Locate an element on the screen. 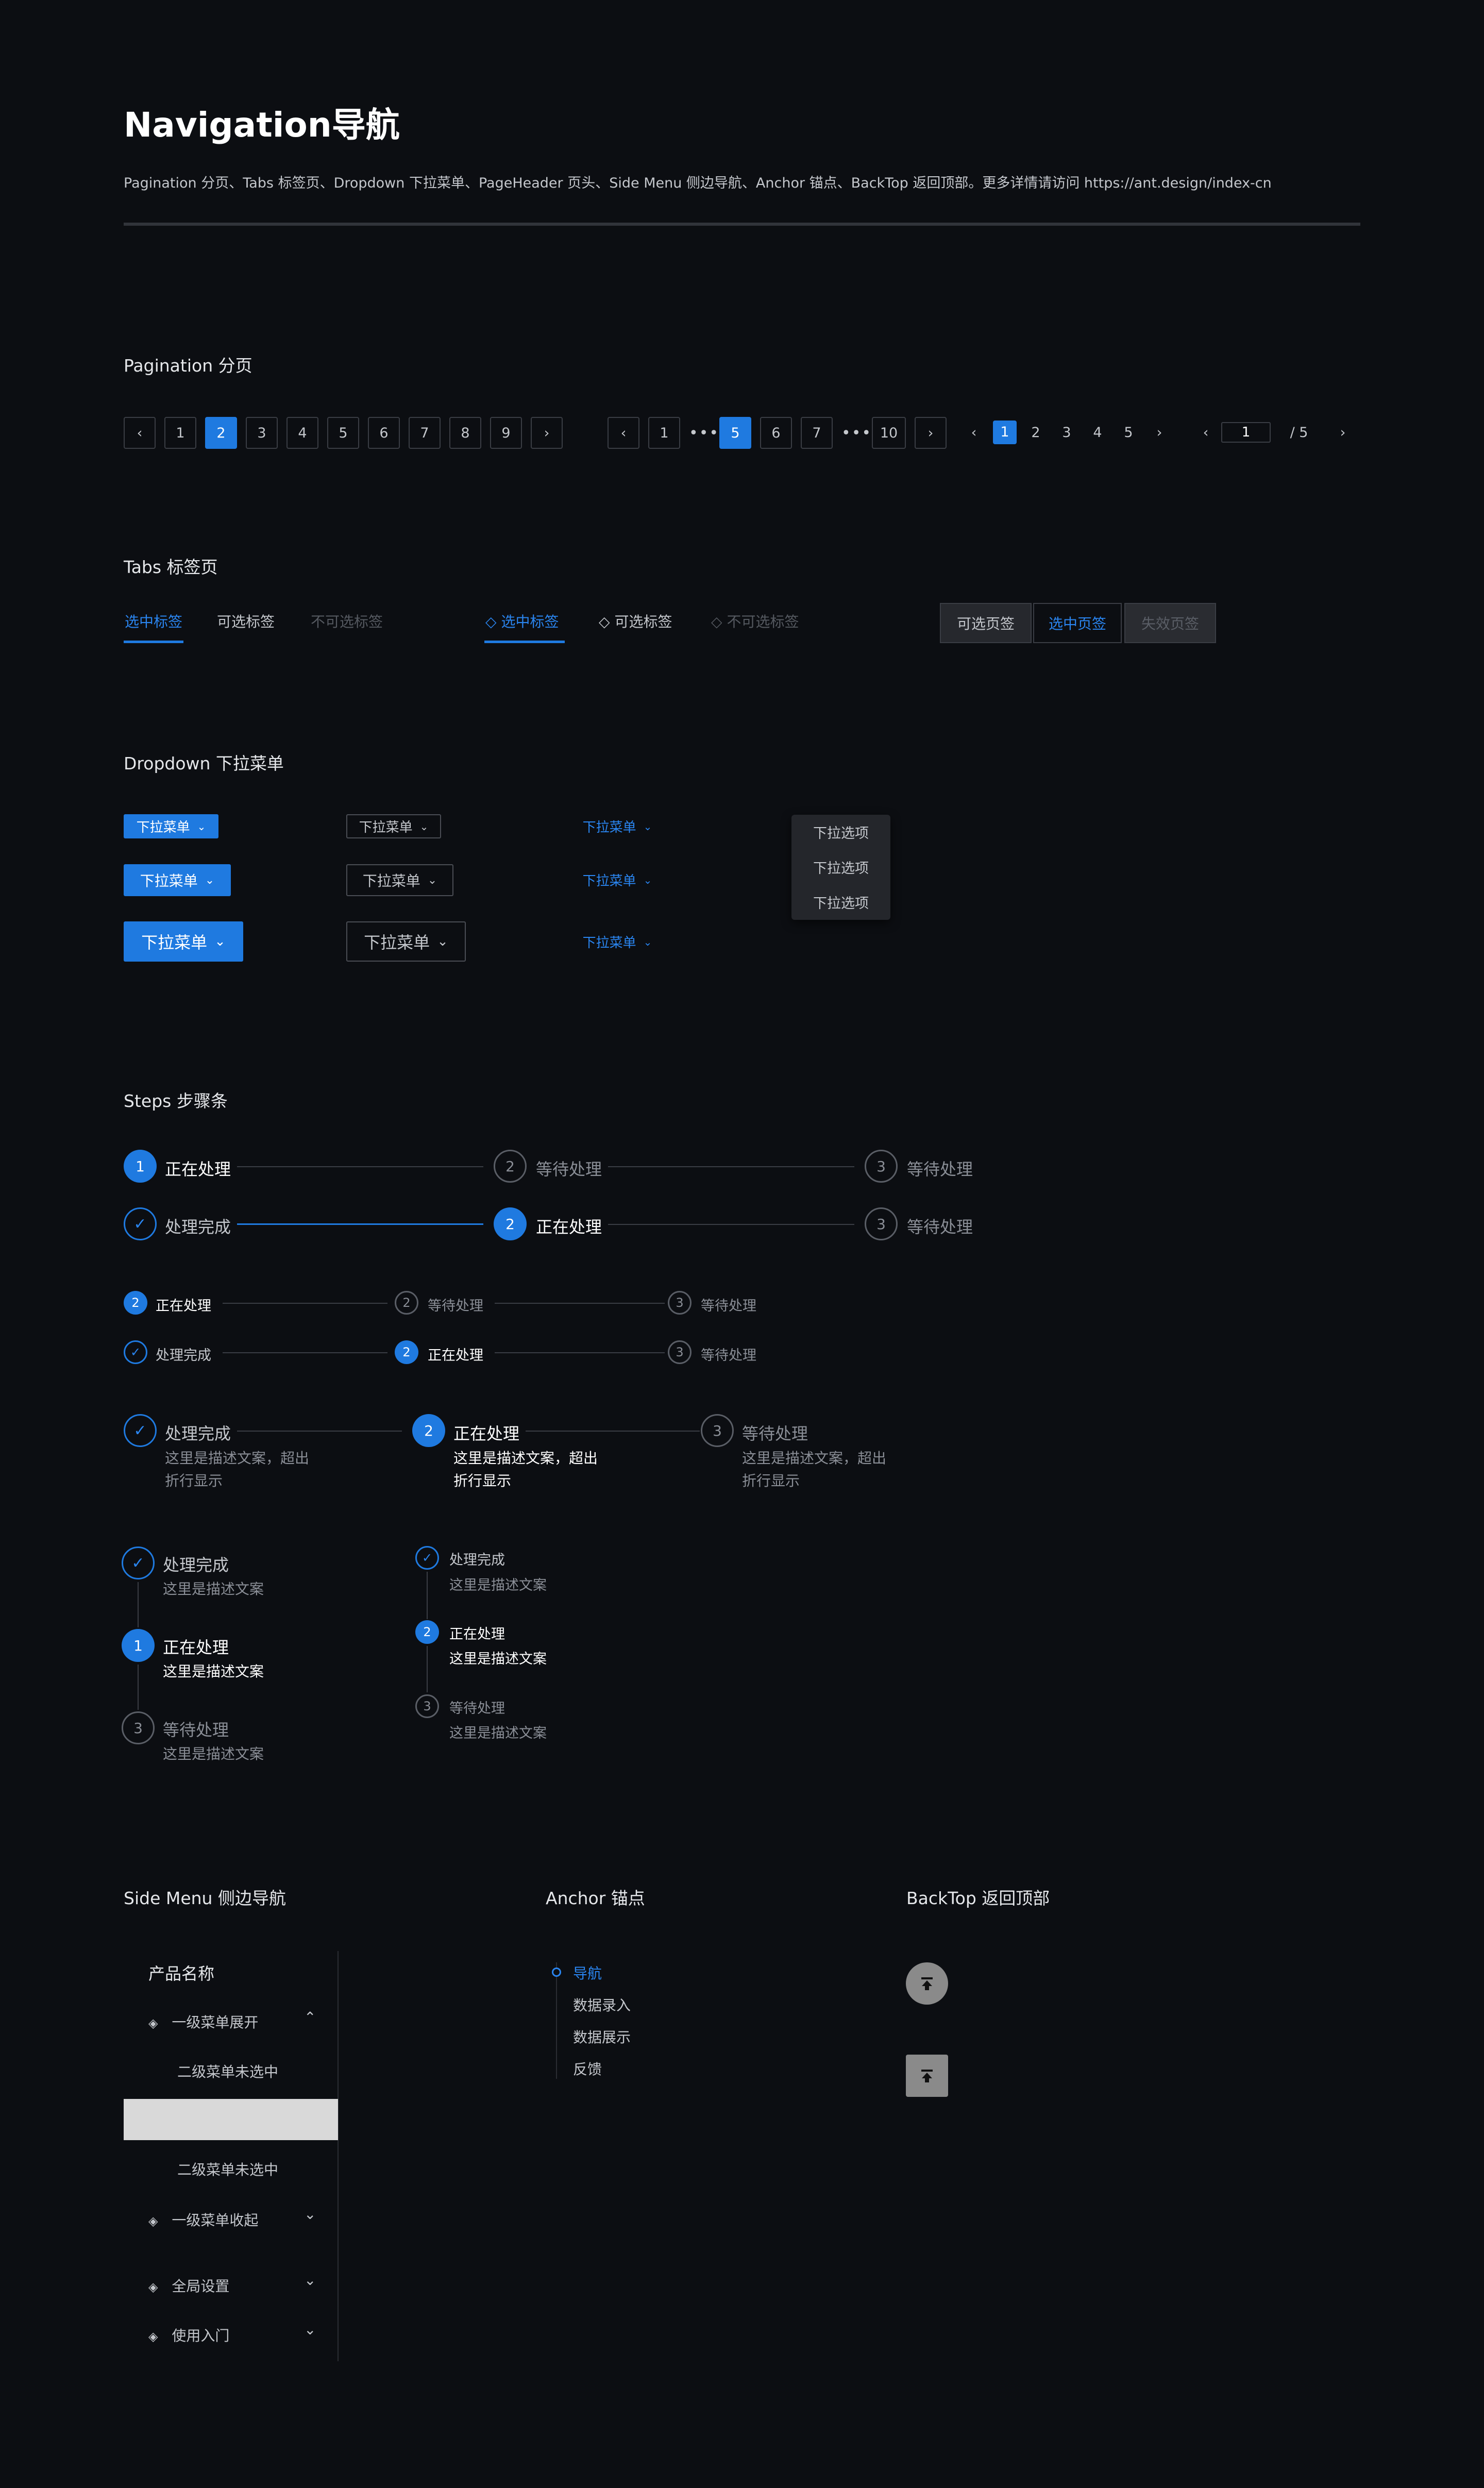 Image resolution: width=1484 pixels, height=2488 pixels. diamond-icon: ◈ is located at coordinates (153, 2287).